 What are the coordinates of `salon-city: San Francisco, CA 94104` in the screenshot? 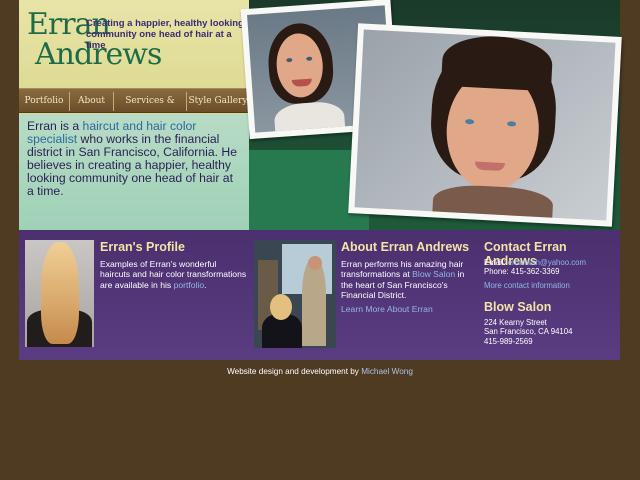 It's located at (528, 332).